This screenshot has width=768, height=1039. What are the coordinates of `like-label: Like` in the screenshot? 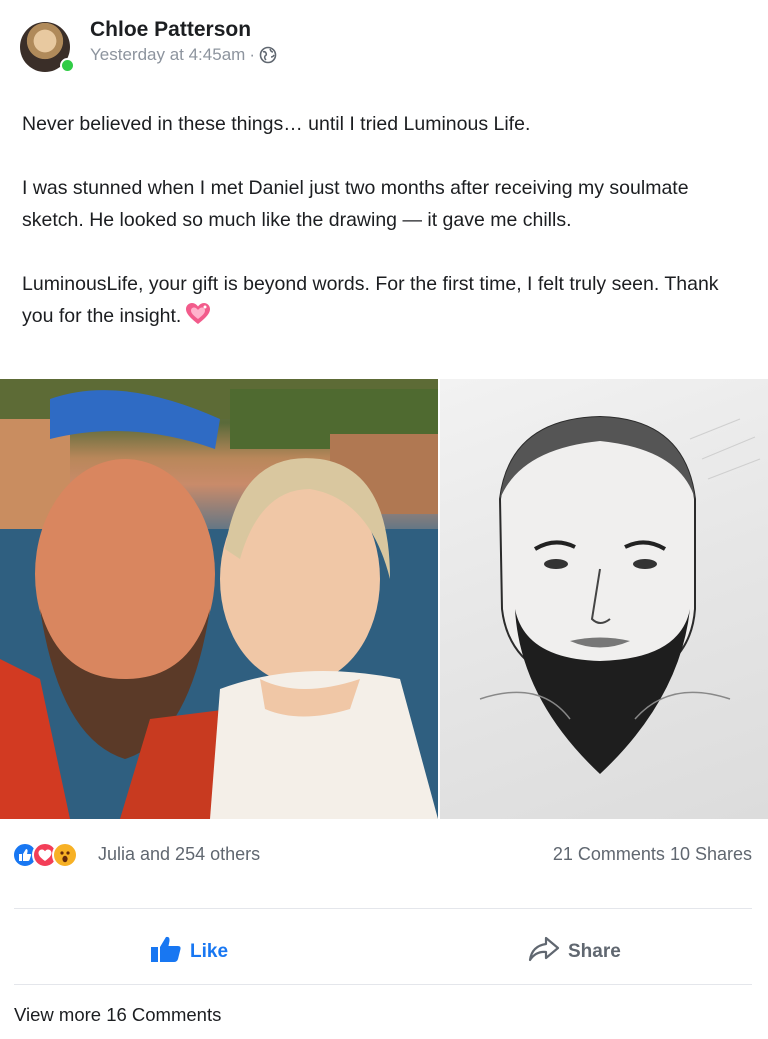 It's located at (209, 951).